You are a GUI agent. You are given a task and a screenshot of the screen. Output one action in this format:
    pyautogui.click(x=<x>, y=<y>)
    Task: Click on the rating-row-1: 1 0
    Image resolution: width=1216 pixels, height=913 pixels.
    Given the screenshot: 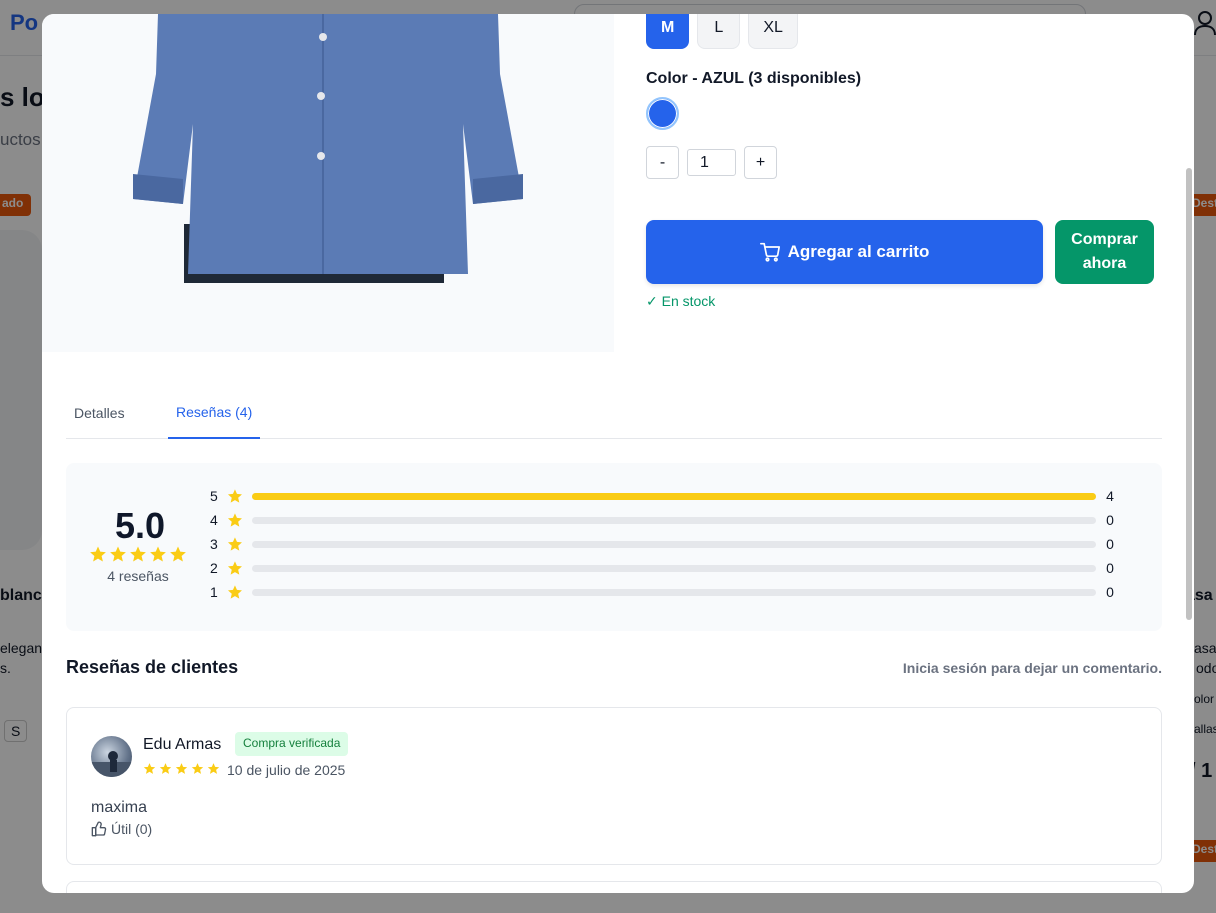 What is the action you would take?
    pyautogui.click(x=664, y=592)
    